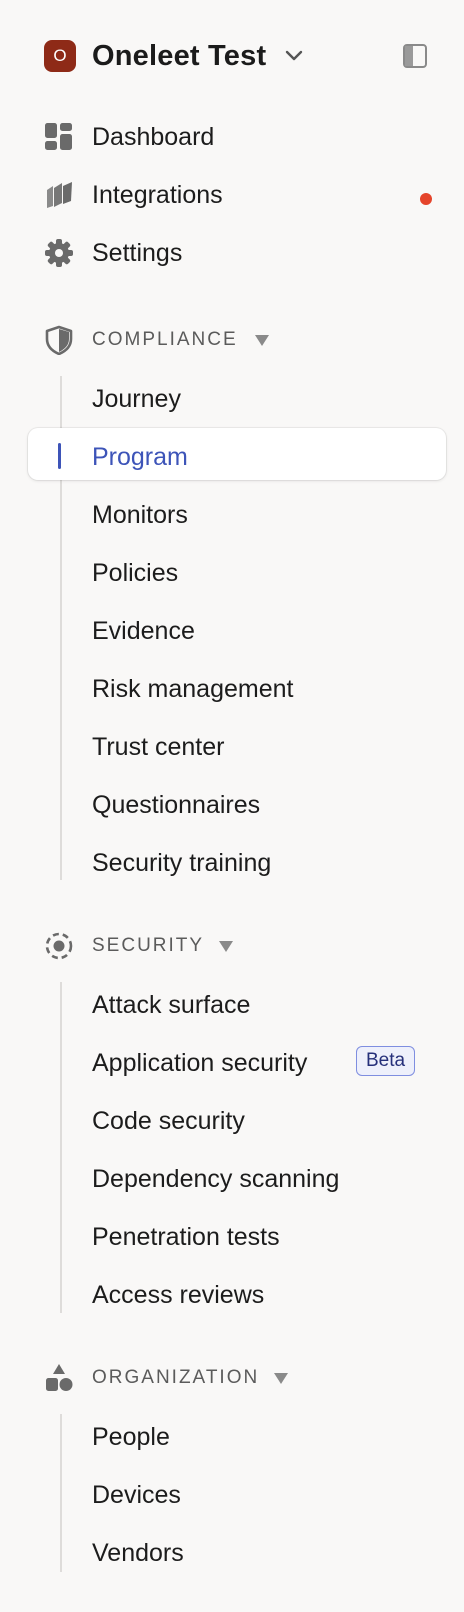  What do you see at coordinates (59, 195) in the screenshot?
I see `integrations-icon` at bounding box center [59, 195].